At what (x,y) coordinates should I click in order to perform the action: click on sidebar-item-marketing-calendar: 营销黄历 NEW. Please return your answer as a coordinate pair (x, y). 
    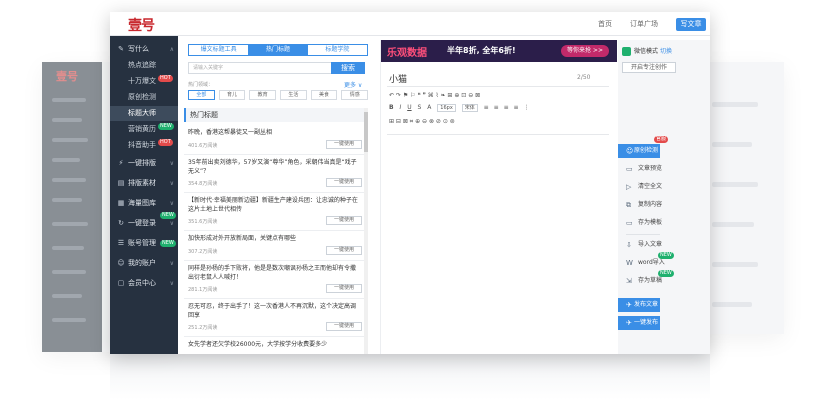
    Looking at the image, I should click on (144, 129).